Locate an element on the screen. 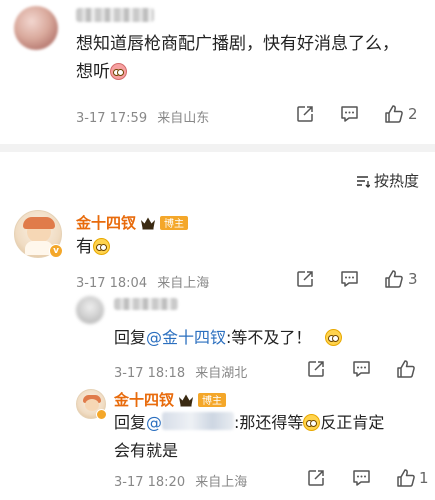  reply-avatar is located at coordinates (90, 310).